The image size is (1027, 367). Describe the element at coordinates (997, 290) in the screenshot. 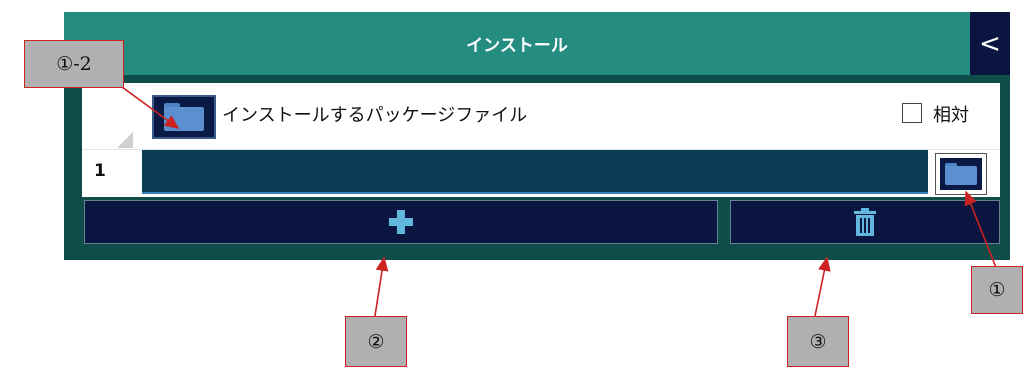

I see `callout-1: ①` at that location.